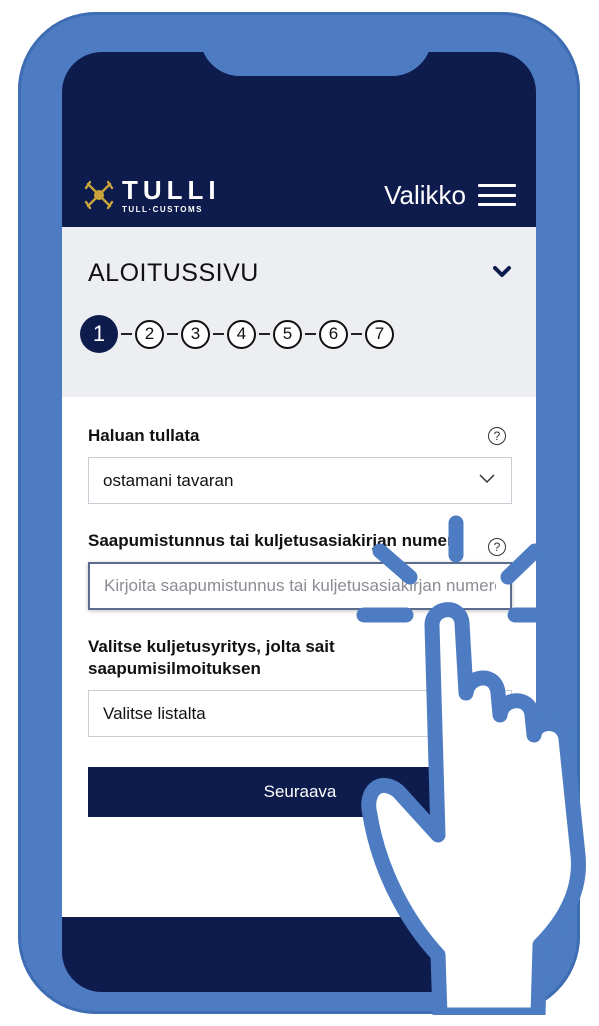 This screenshot has height=1026, width=599. I want to click on step-3: 3, so click(195, 334).